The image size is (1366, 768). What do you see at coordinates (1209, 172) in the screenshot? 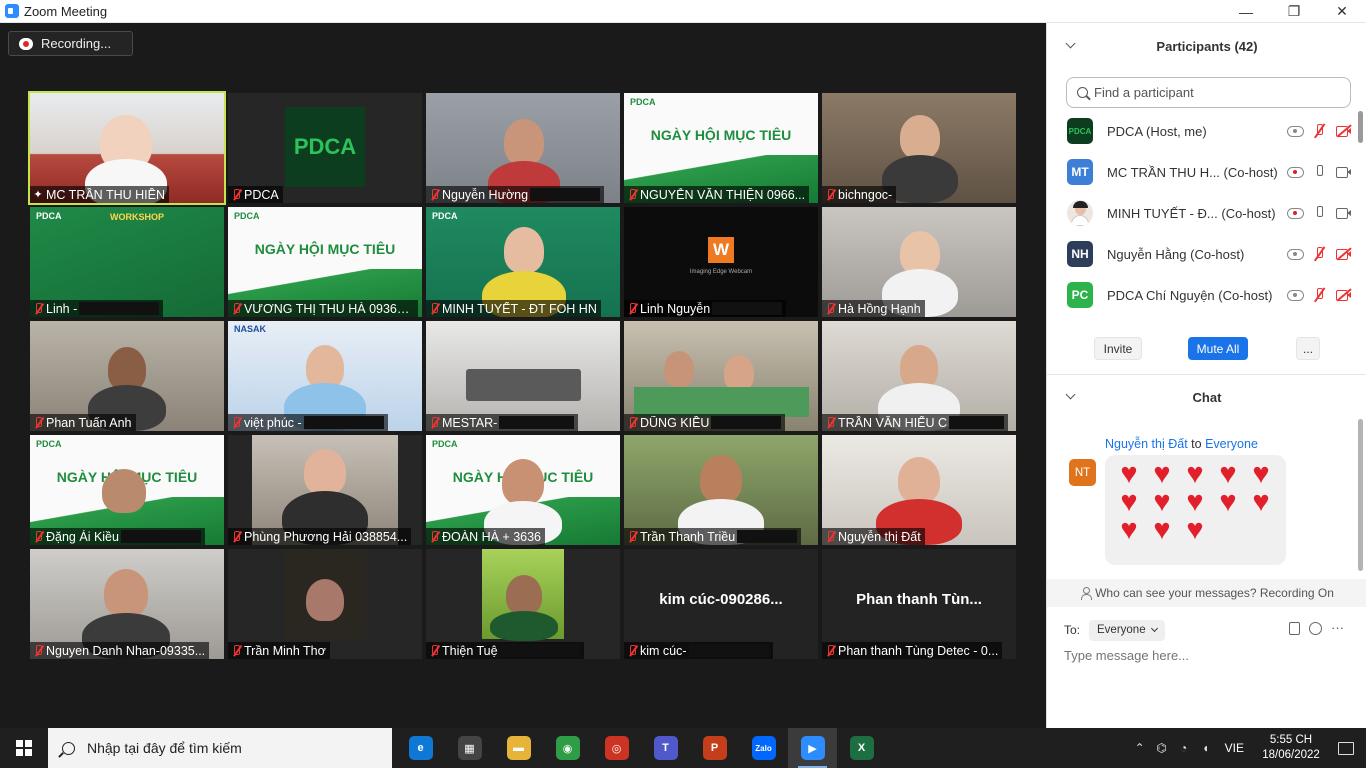
I see `participant-row: MT MC TRẦN THU H... (Co-host)` at bounding box center [1209, 172].